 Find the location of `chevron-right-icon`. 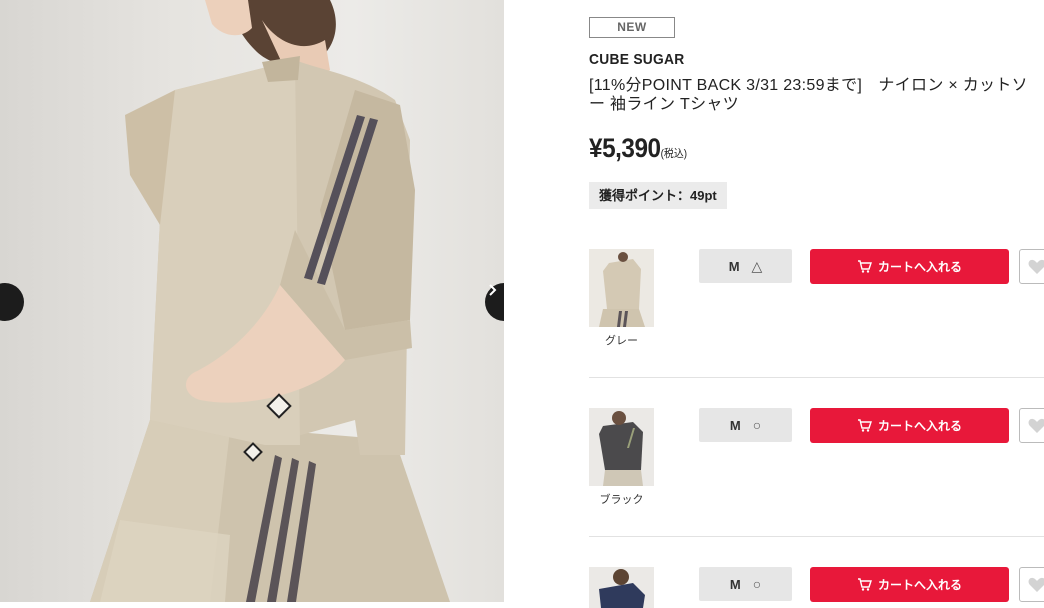

chevron-right-icon is located at coordinates (493, 290).